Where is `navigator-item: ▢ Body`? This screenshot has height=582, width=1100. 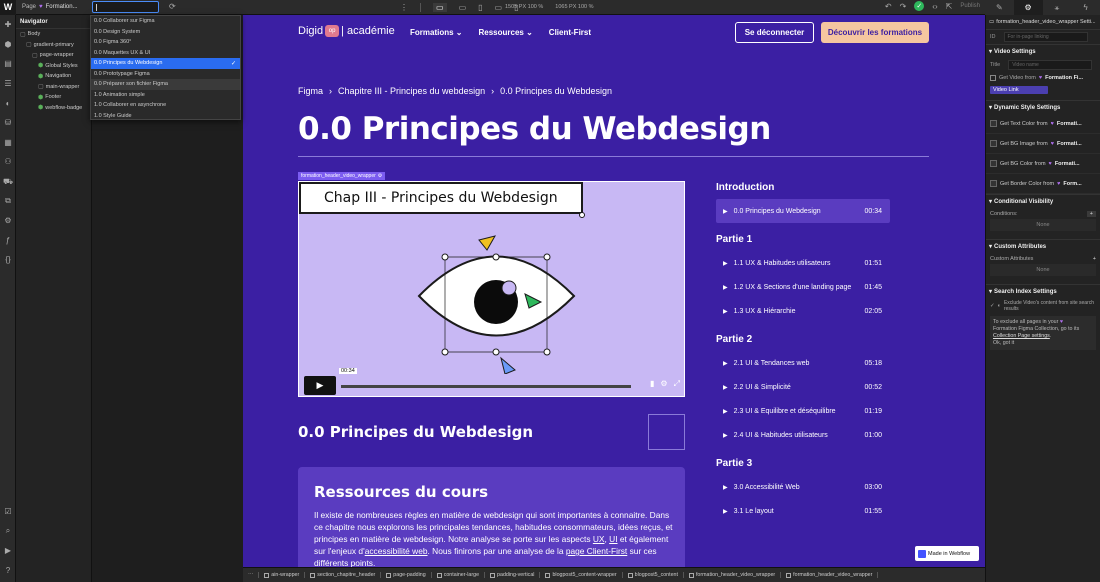 navigator-item: ▢ Body is located at coordinates (53, 34).